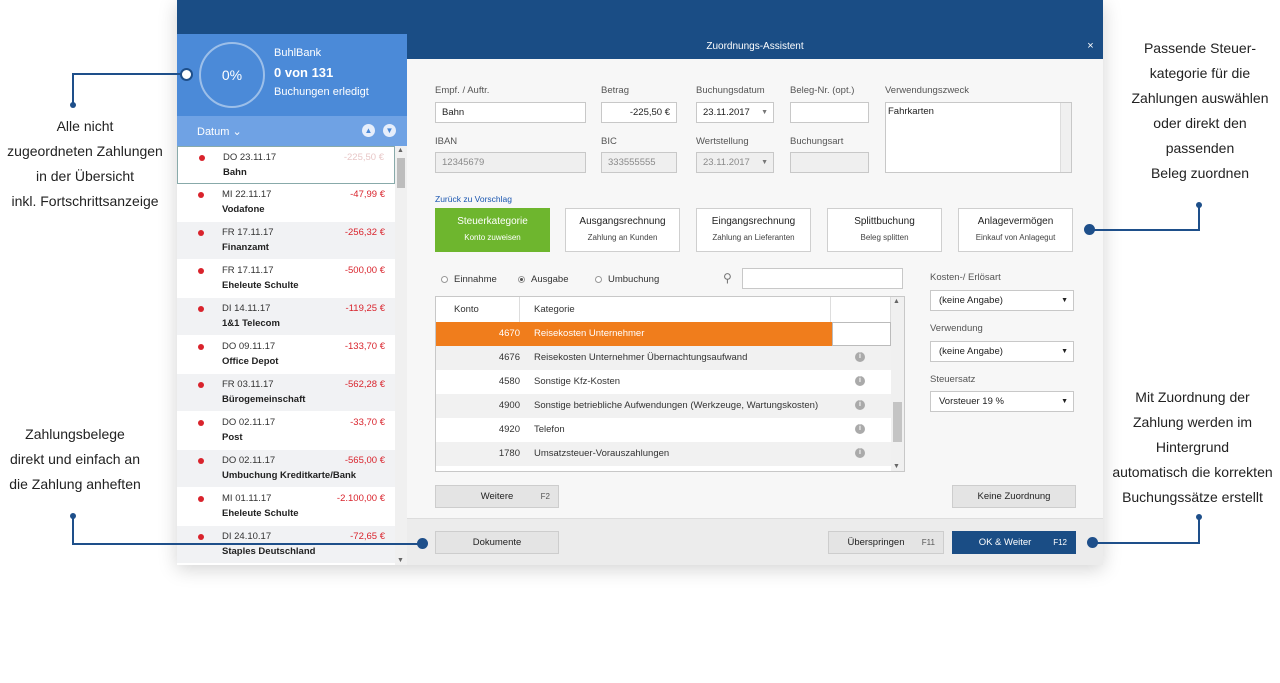 This screenshot has height=683, width=1280. What do you see at coordinates (829, 112) in the screenshot?
I see `receipt-number-field` at bounding box center [829, 112].